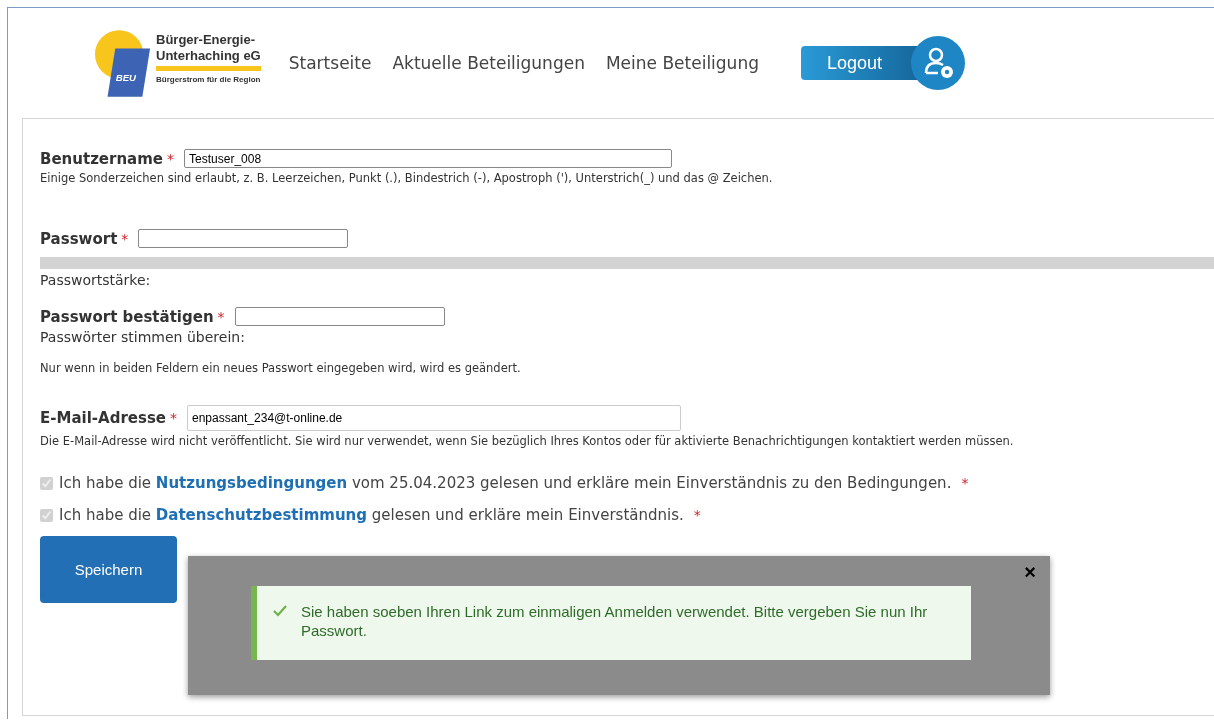 Image resolution: width=1214 pixels, height=720 pixels. I want to click on consent-text: Ich habe die Datenschutzbestimmung gelesen und erkläre mein Einverständnis., so click(371, 515).